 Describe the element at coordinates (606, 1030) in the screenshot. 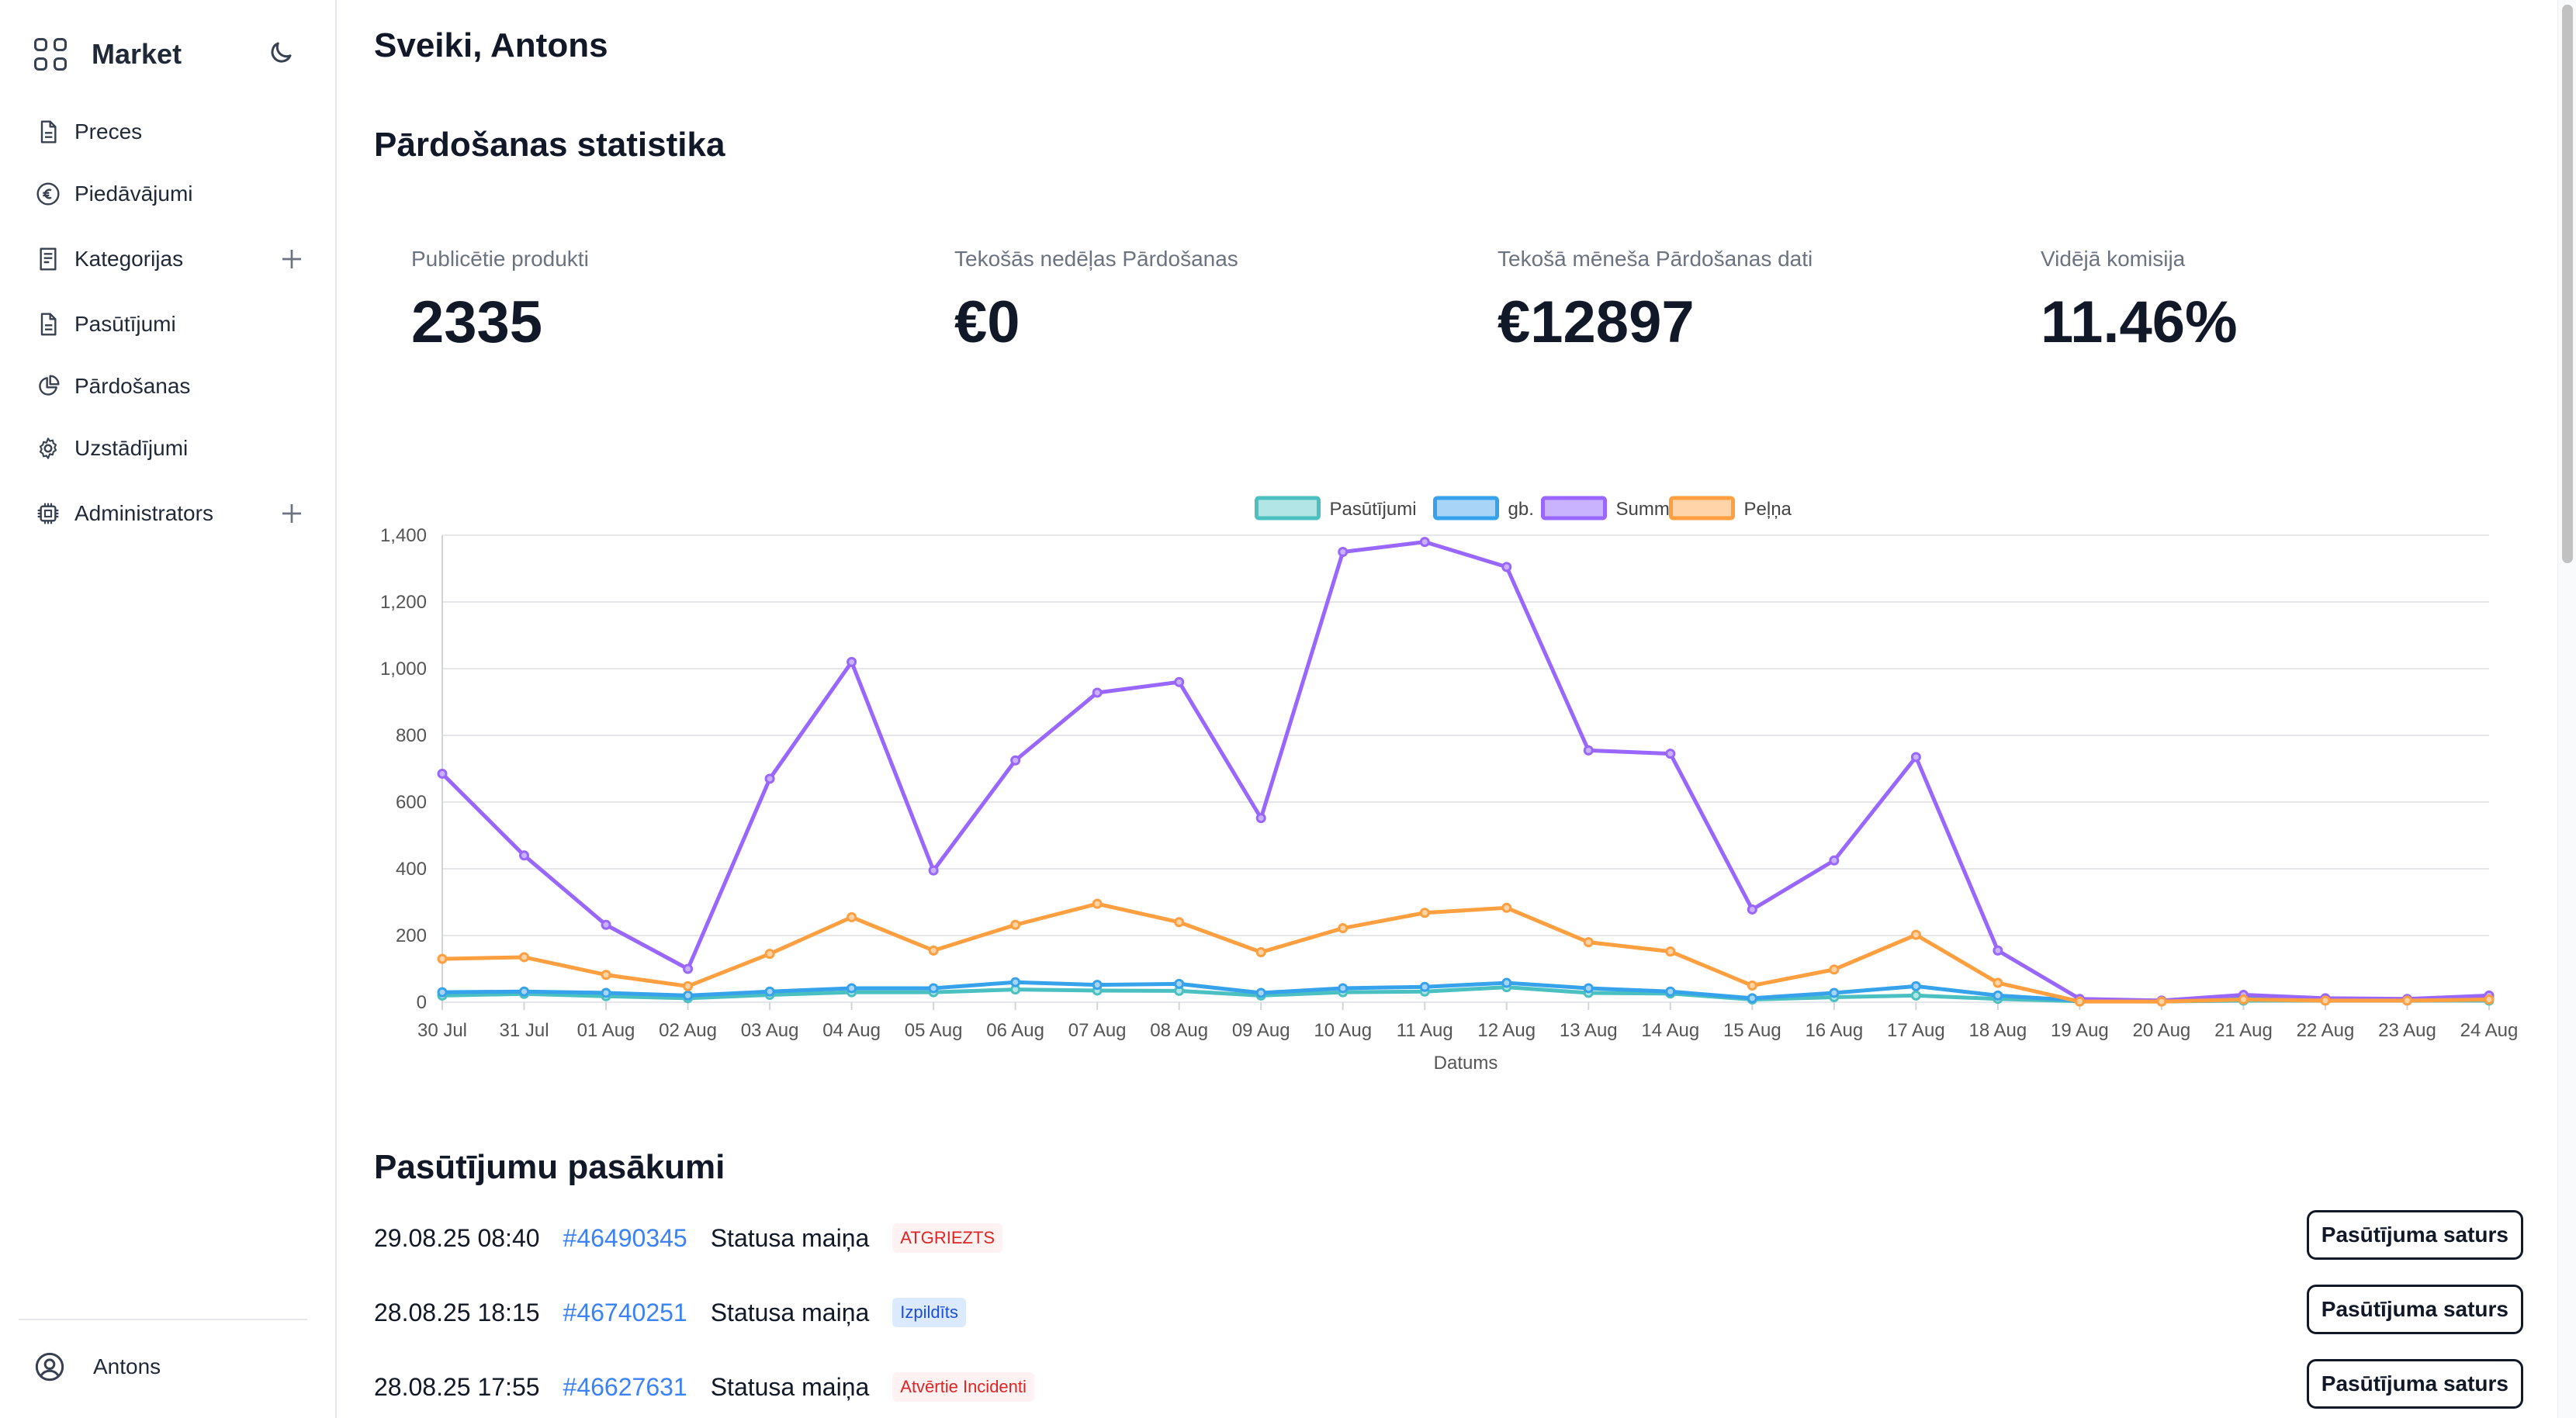

I see `x-tick-label: 01 Aug` at that location.